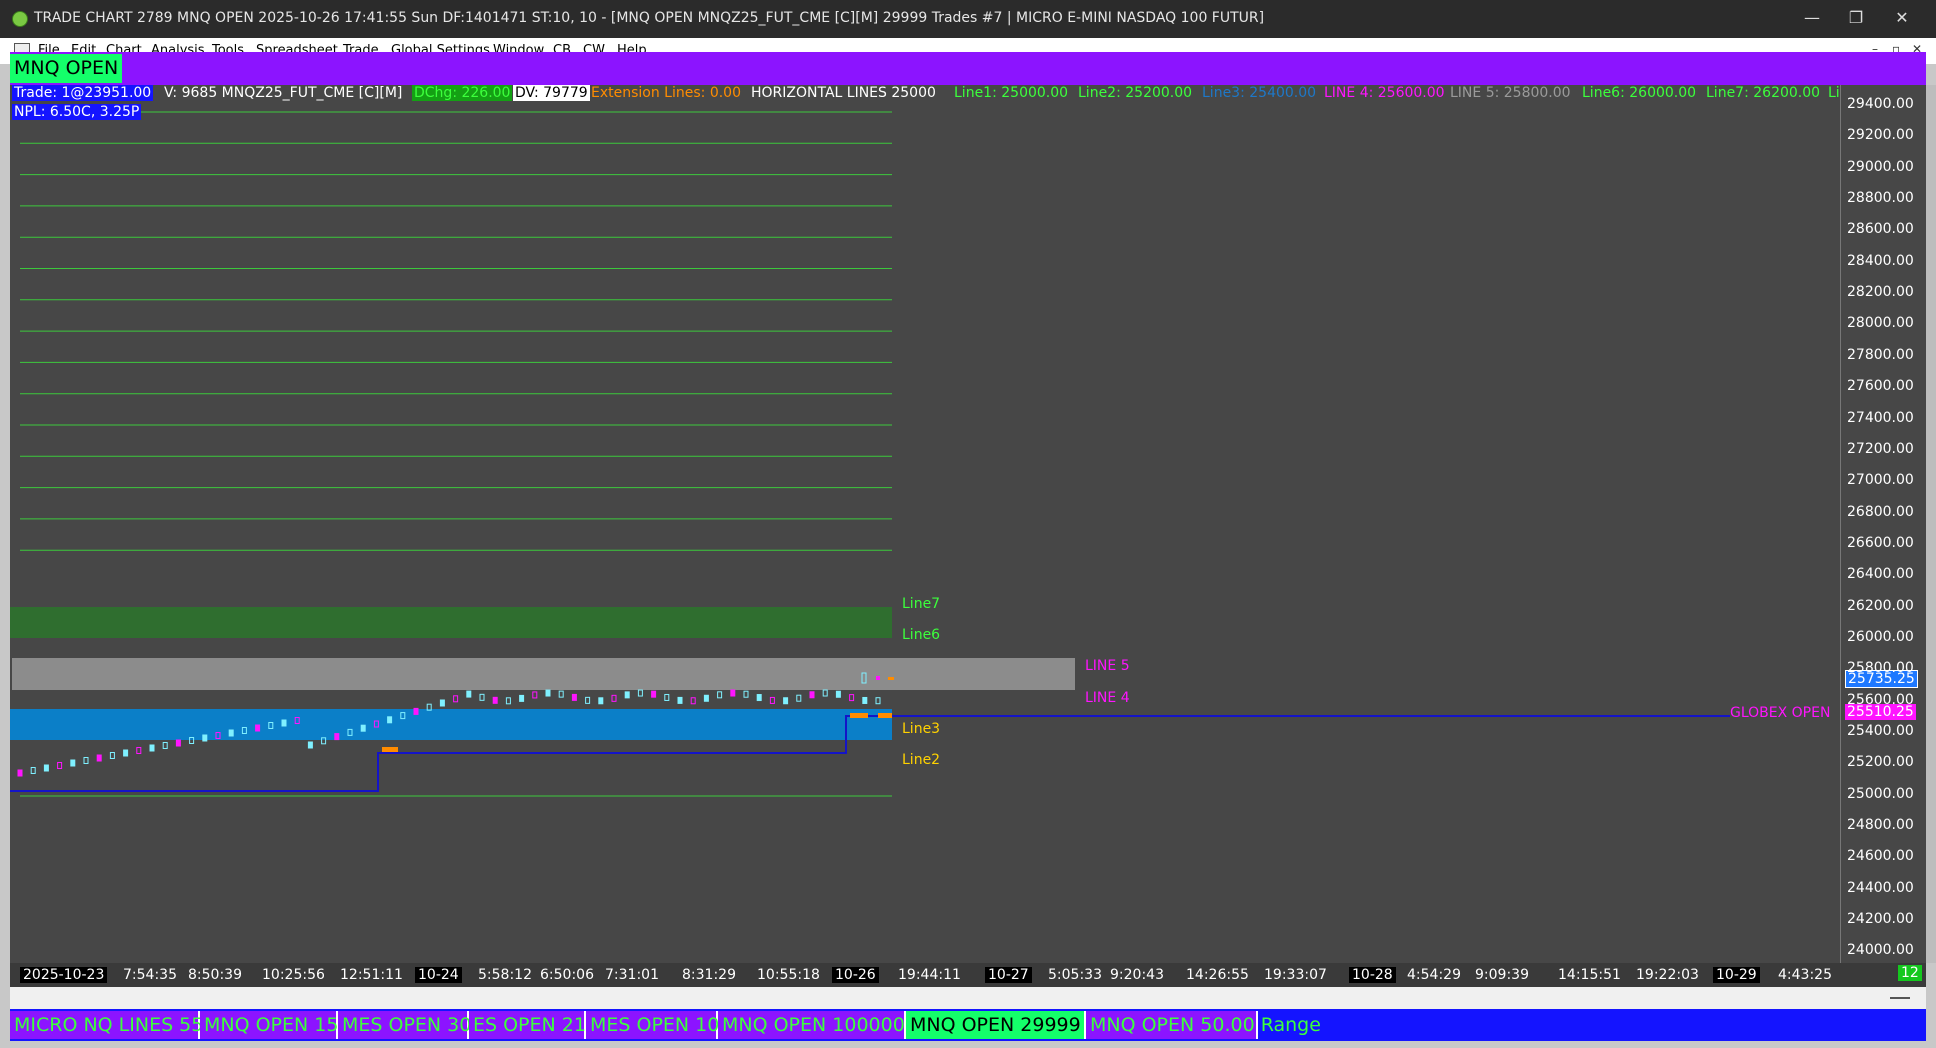  Describe the element at coordinates (845, 1025) in the screenshot. I see `chart-tab: MNQ OPEN 100000 Trades` at that location.